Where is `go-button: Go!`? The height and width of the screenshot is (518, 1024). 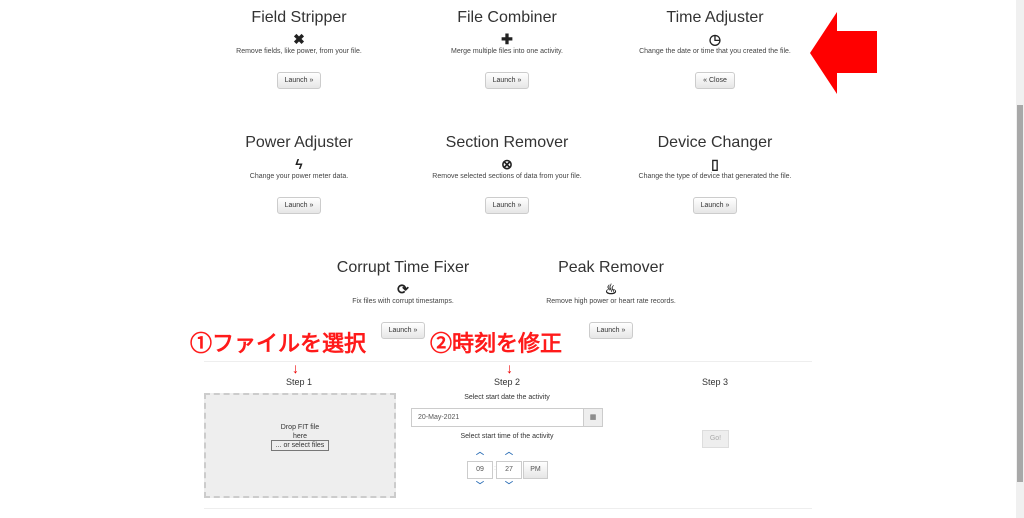 go-button: Go! is located at coordinates (715, 439).